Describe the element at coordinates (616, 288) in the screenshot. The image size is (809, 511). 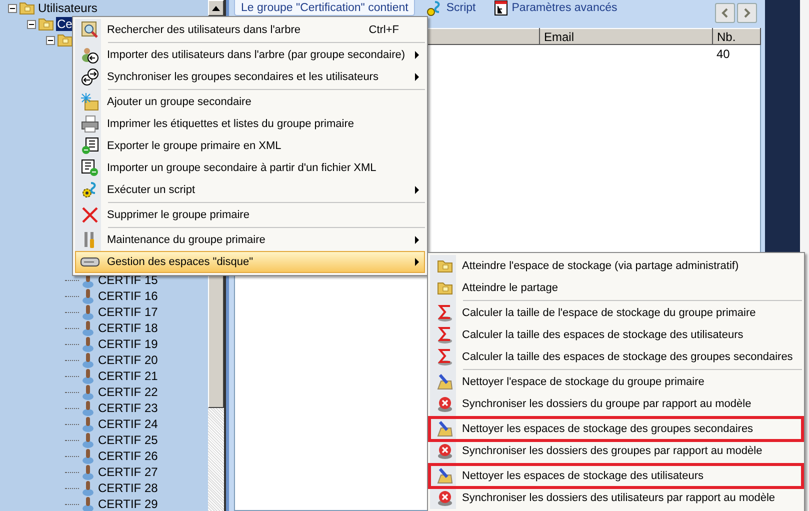
I see `menu-item: Atteindre le partage` at that location.